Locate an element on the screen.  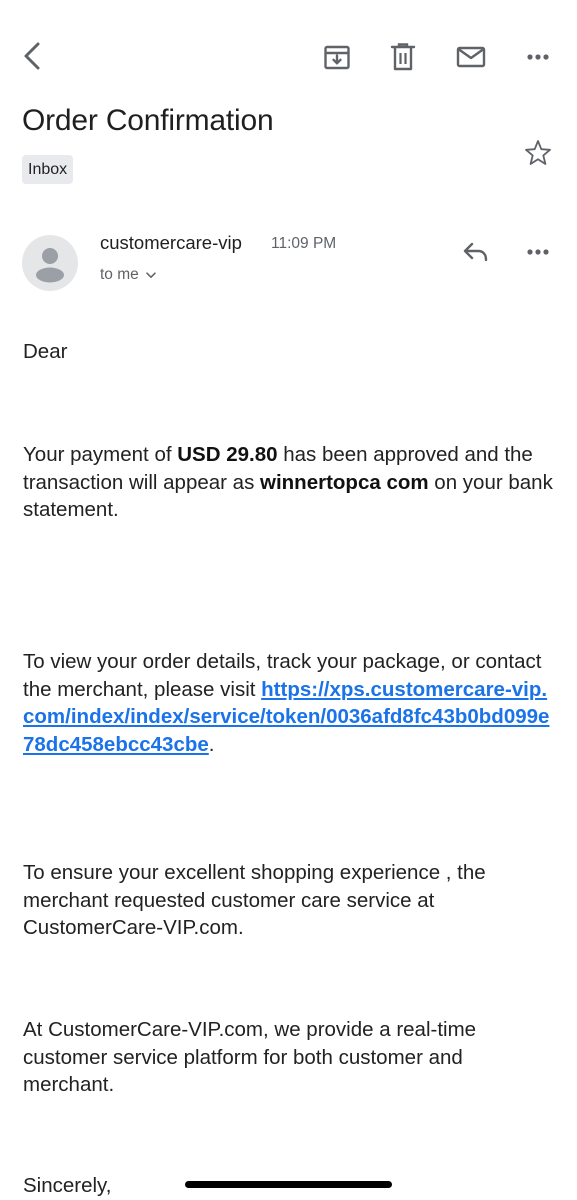
home-indicator is located at coordinates (288, 1184).